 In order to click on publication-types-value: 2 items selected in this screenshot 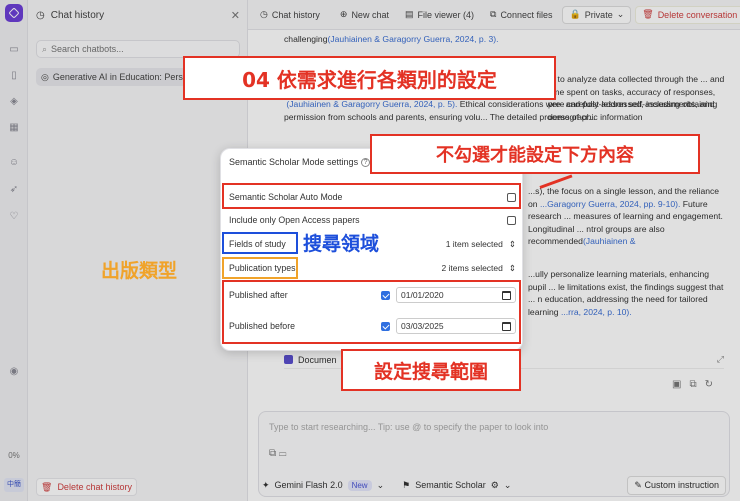, I will do `click(472, 268)`.